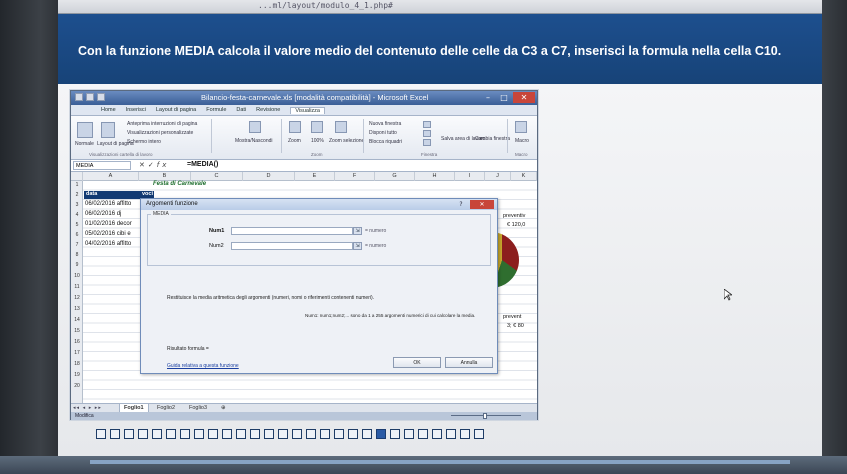 This screenshot has height=474, width=847. I want to click on zoom-selection-icon, so click(341, 127).